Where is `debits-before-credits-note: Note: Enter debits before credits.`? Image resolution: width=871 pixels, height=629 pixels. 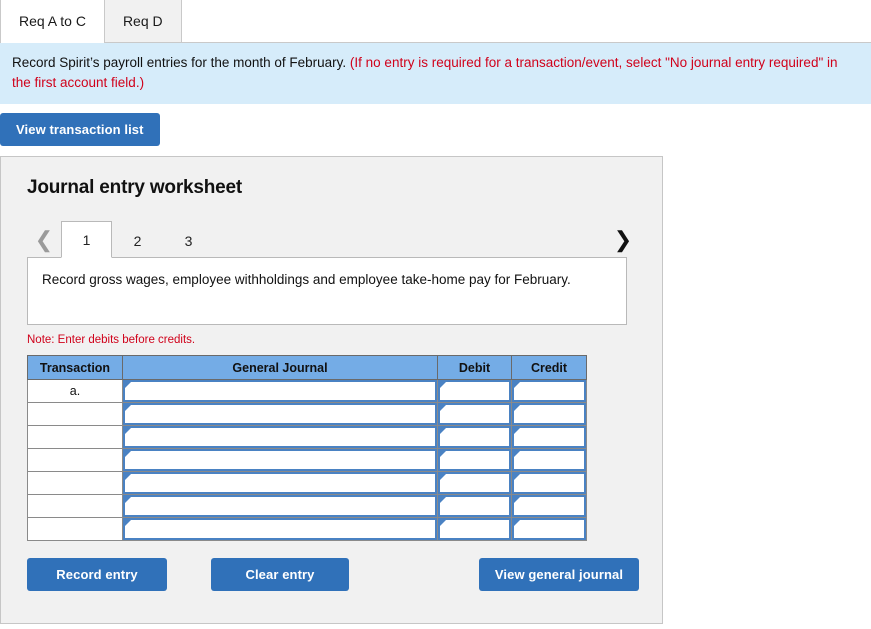
debits-before-credits-note: Note: Enter debits before credits. is located at coordinates (111, 340).